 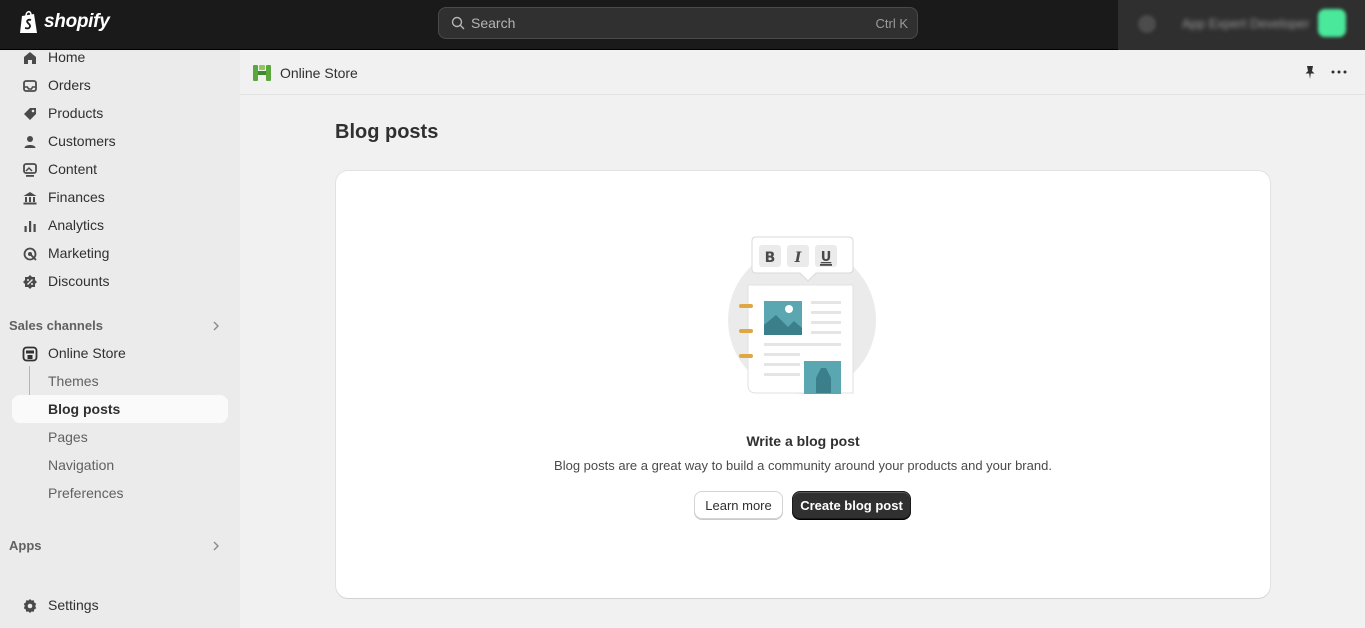 I want to click on sidebar-item-label: Blog posts, so click(x=84, y=409).